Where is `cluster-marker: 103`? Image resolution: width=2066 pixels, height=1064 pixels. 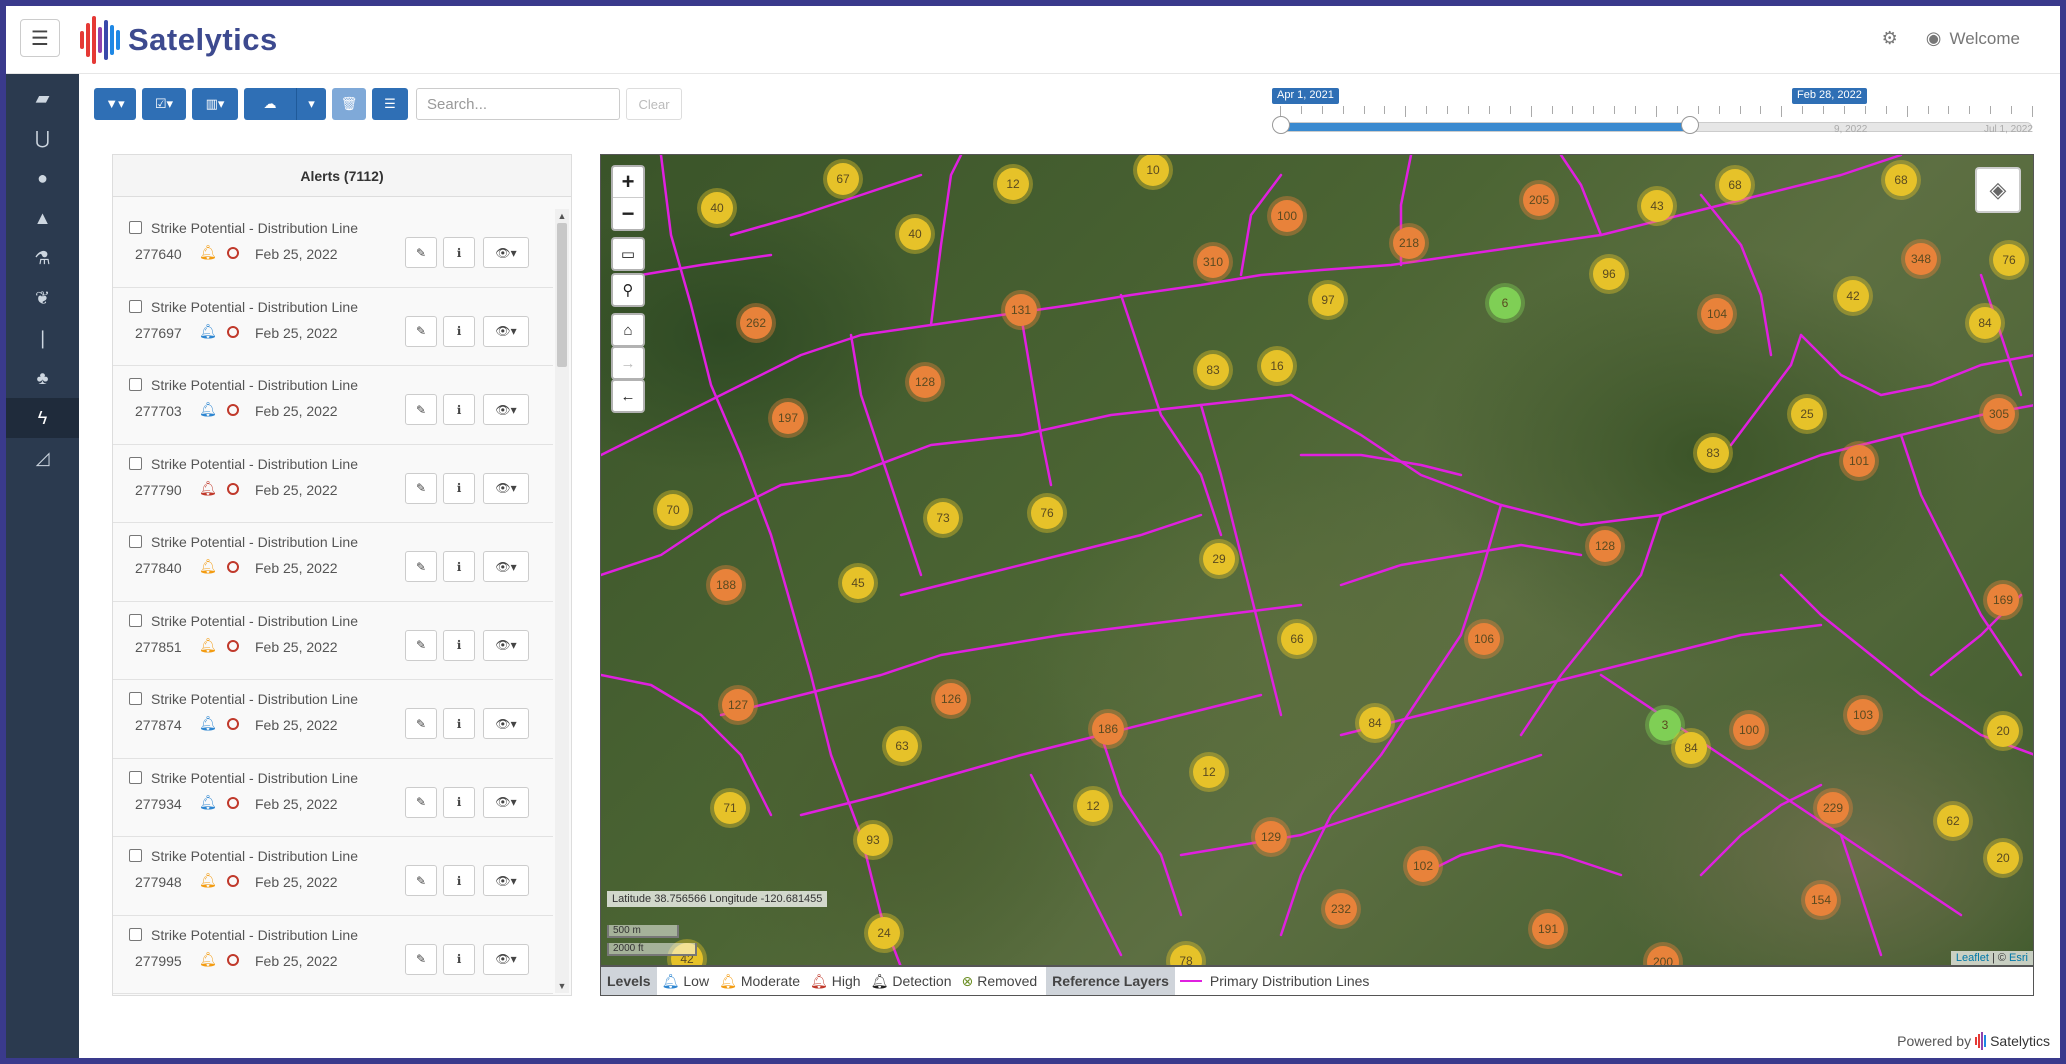
cluster-marker: 103 is located at coordinates (1863, 715).